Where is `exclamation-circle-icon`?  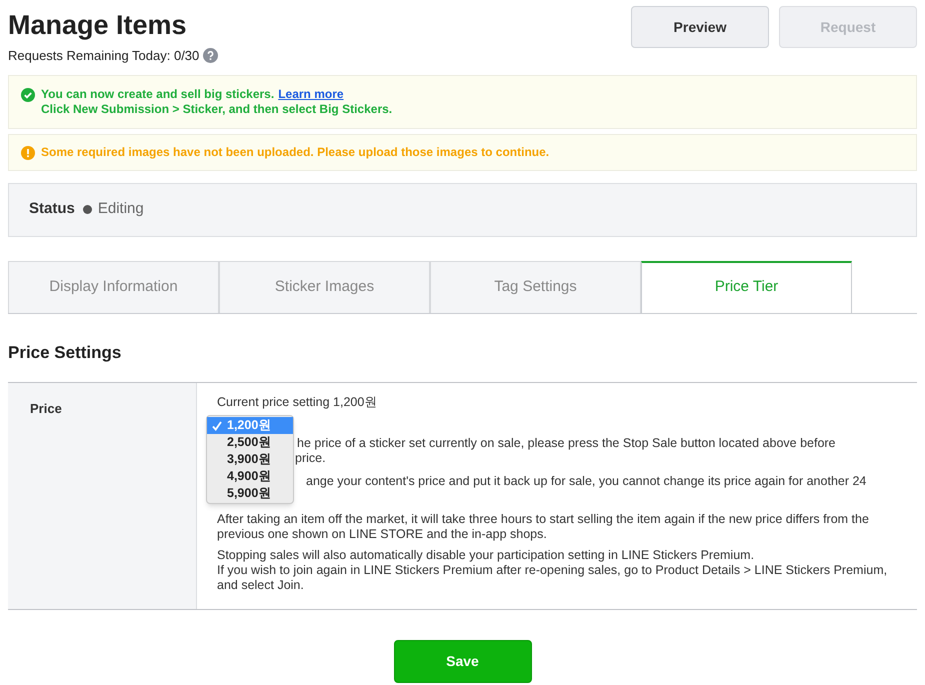
exclamation-circle-icon is located at coordinates (28, 153).